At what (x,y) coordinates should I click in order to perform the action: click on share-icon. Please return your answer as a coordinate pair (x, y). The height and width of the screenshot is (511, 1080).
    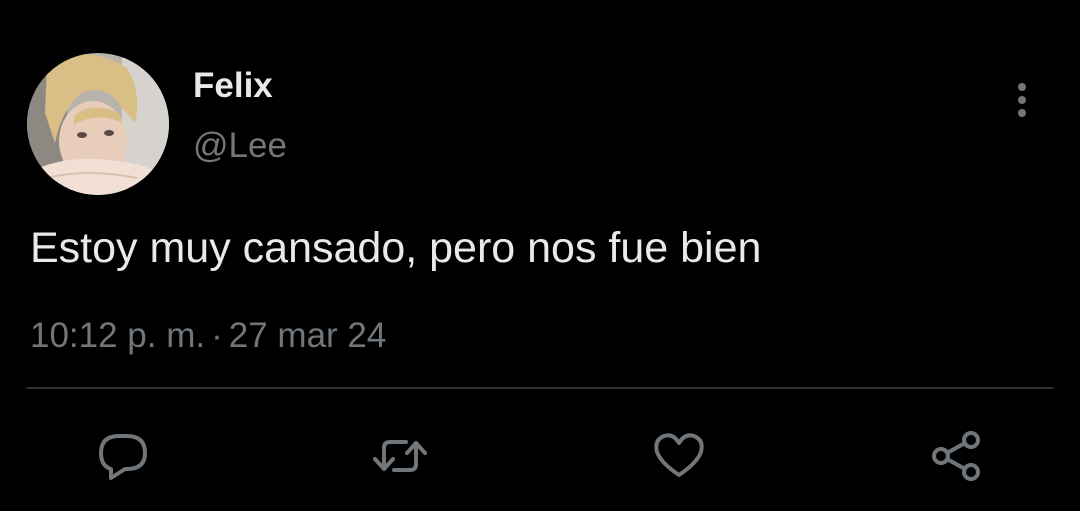
    Looking at the image, I should click on (956, 456).